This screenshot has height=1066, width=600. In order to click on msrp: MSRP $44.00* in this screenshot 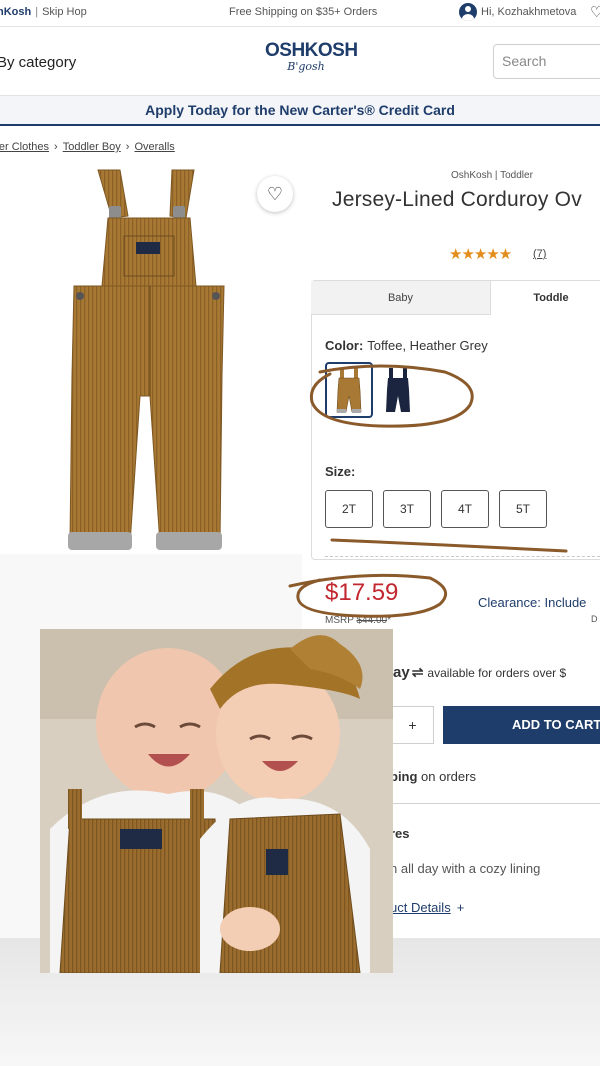, I will do `click(358, 620)`.